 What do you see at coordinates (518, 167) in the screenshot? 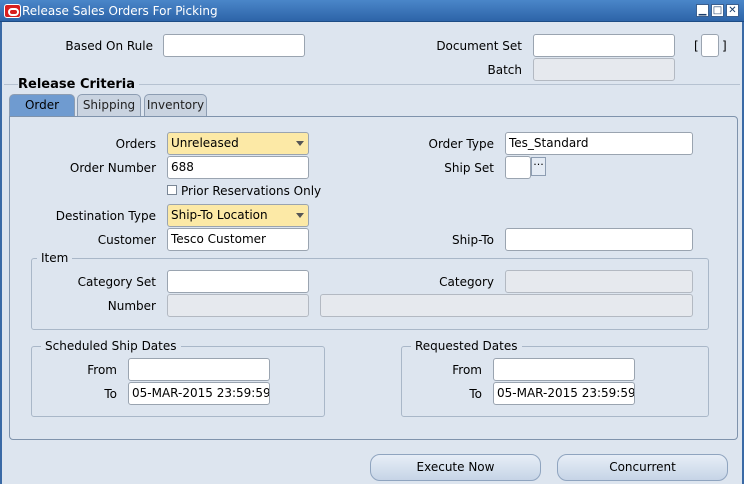
I see `ship-set-field` at bounding box center [518, 167].